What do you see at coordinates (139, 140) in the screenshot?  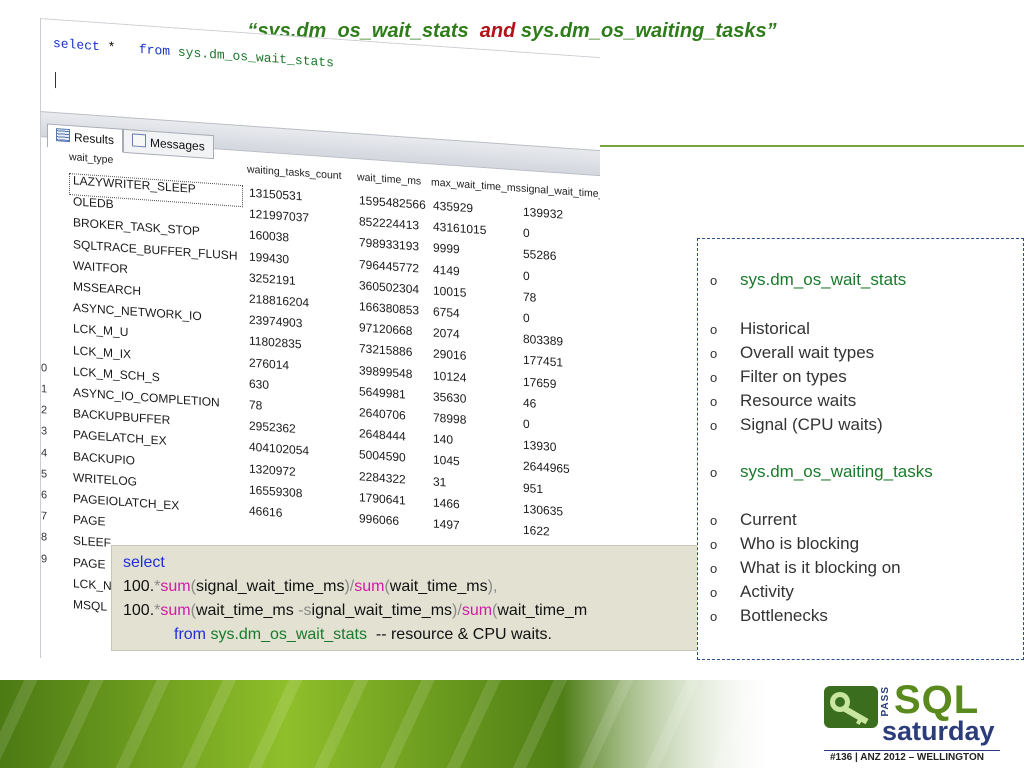 I see `messages-icon` at bounding box center [139, 140].